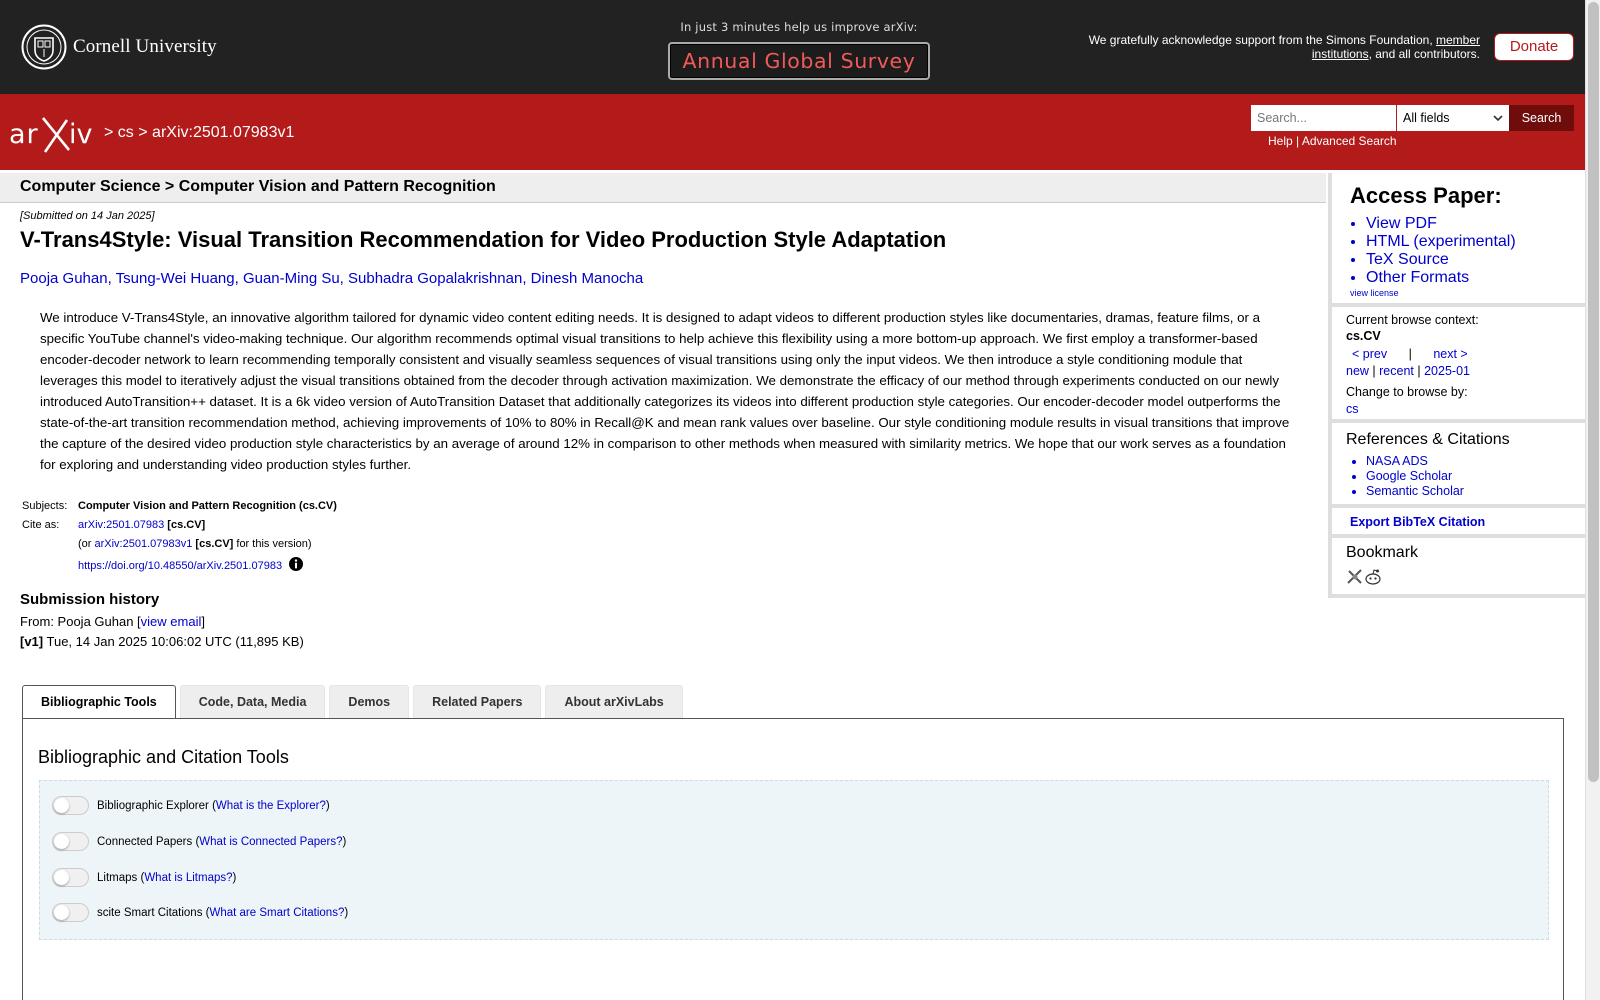  Describe the element at coordinates (144, 544) in the screenshot. I see `cite-version-link: arXiv:2501.07983v1` at that location.